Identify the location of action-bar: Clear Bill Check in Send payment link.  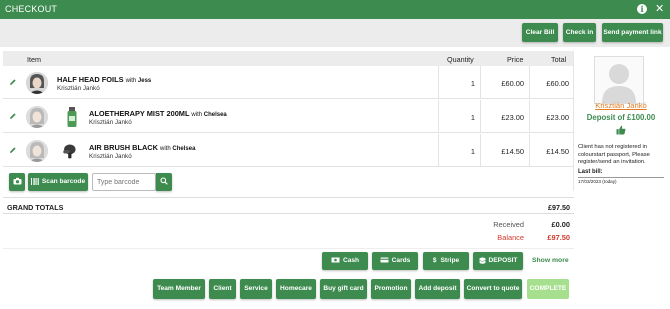
(335, 33).